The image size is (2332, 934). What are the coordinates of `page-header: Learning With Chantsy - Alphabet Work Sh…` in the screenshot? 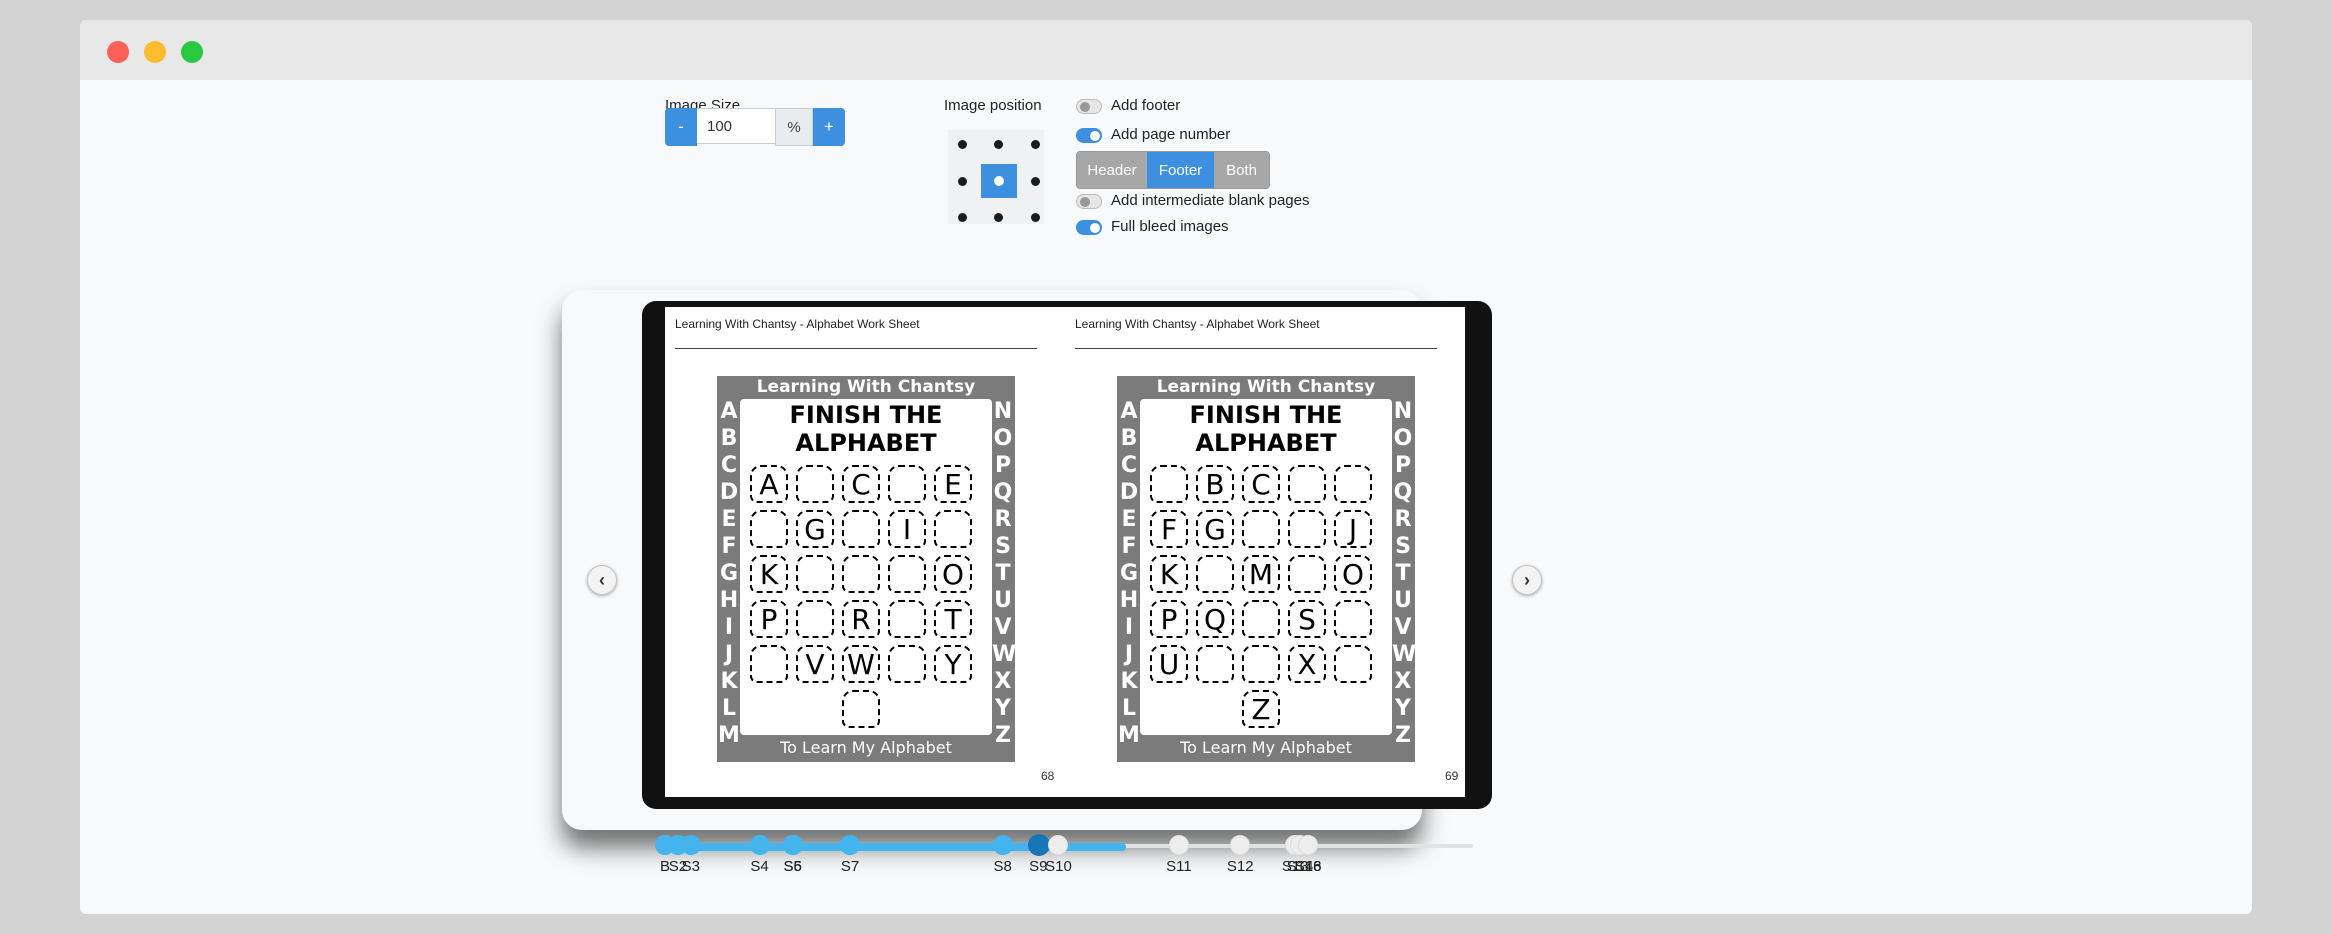 It's located at (1197, 324).